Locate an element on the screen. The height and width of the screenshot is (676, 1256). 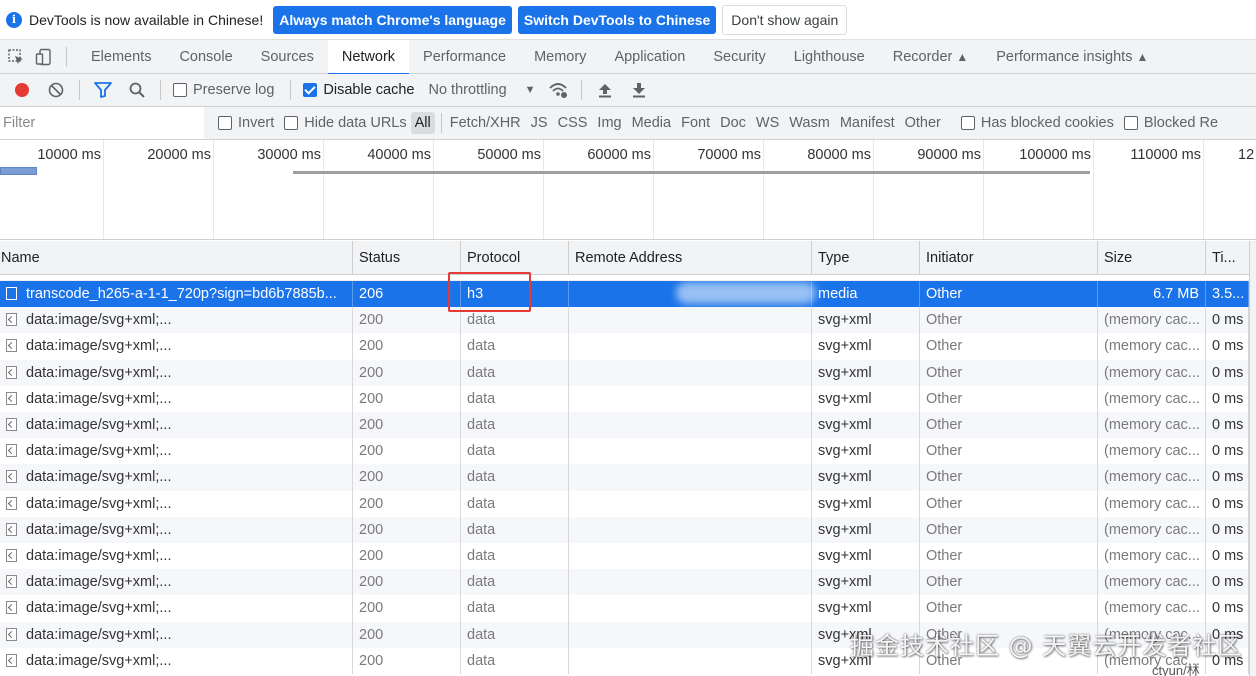
type-filter-css: CSS is located at coordinates (573, 123).